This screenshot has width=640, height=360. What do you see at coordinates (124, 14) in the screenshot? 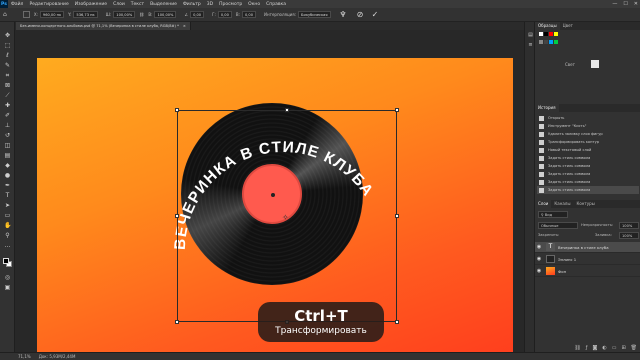
I see `width-field: 100,00%` at bounding box center [124, 14].